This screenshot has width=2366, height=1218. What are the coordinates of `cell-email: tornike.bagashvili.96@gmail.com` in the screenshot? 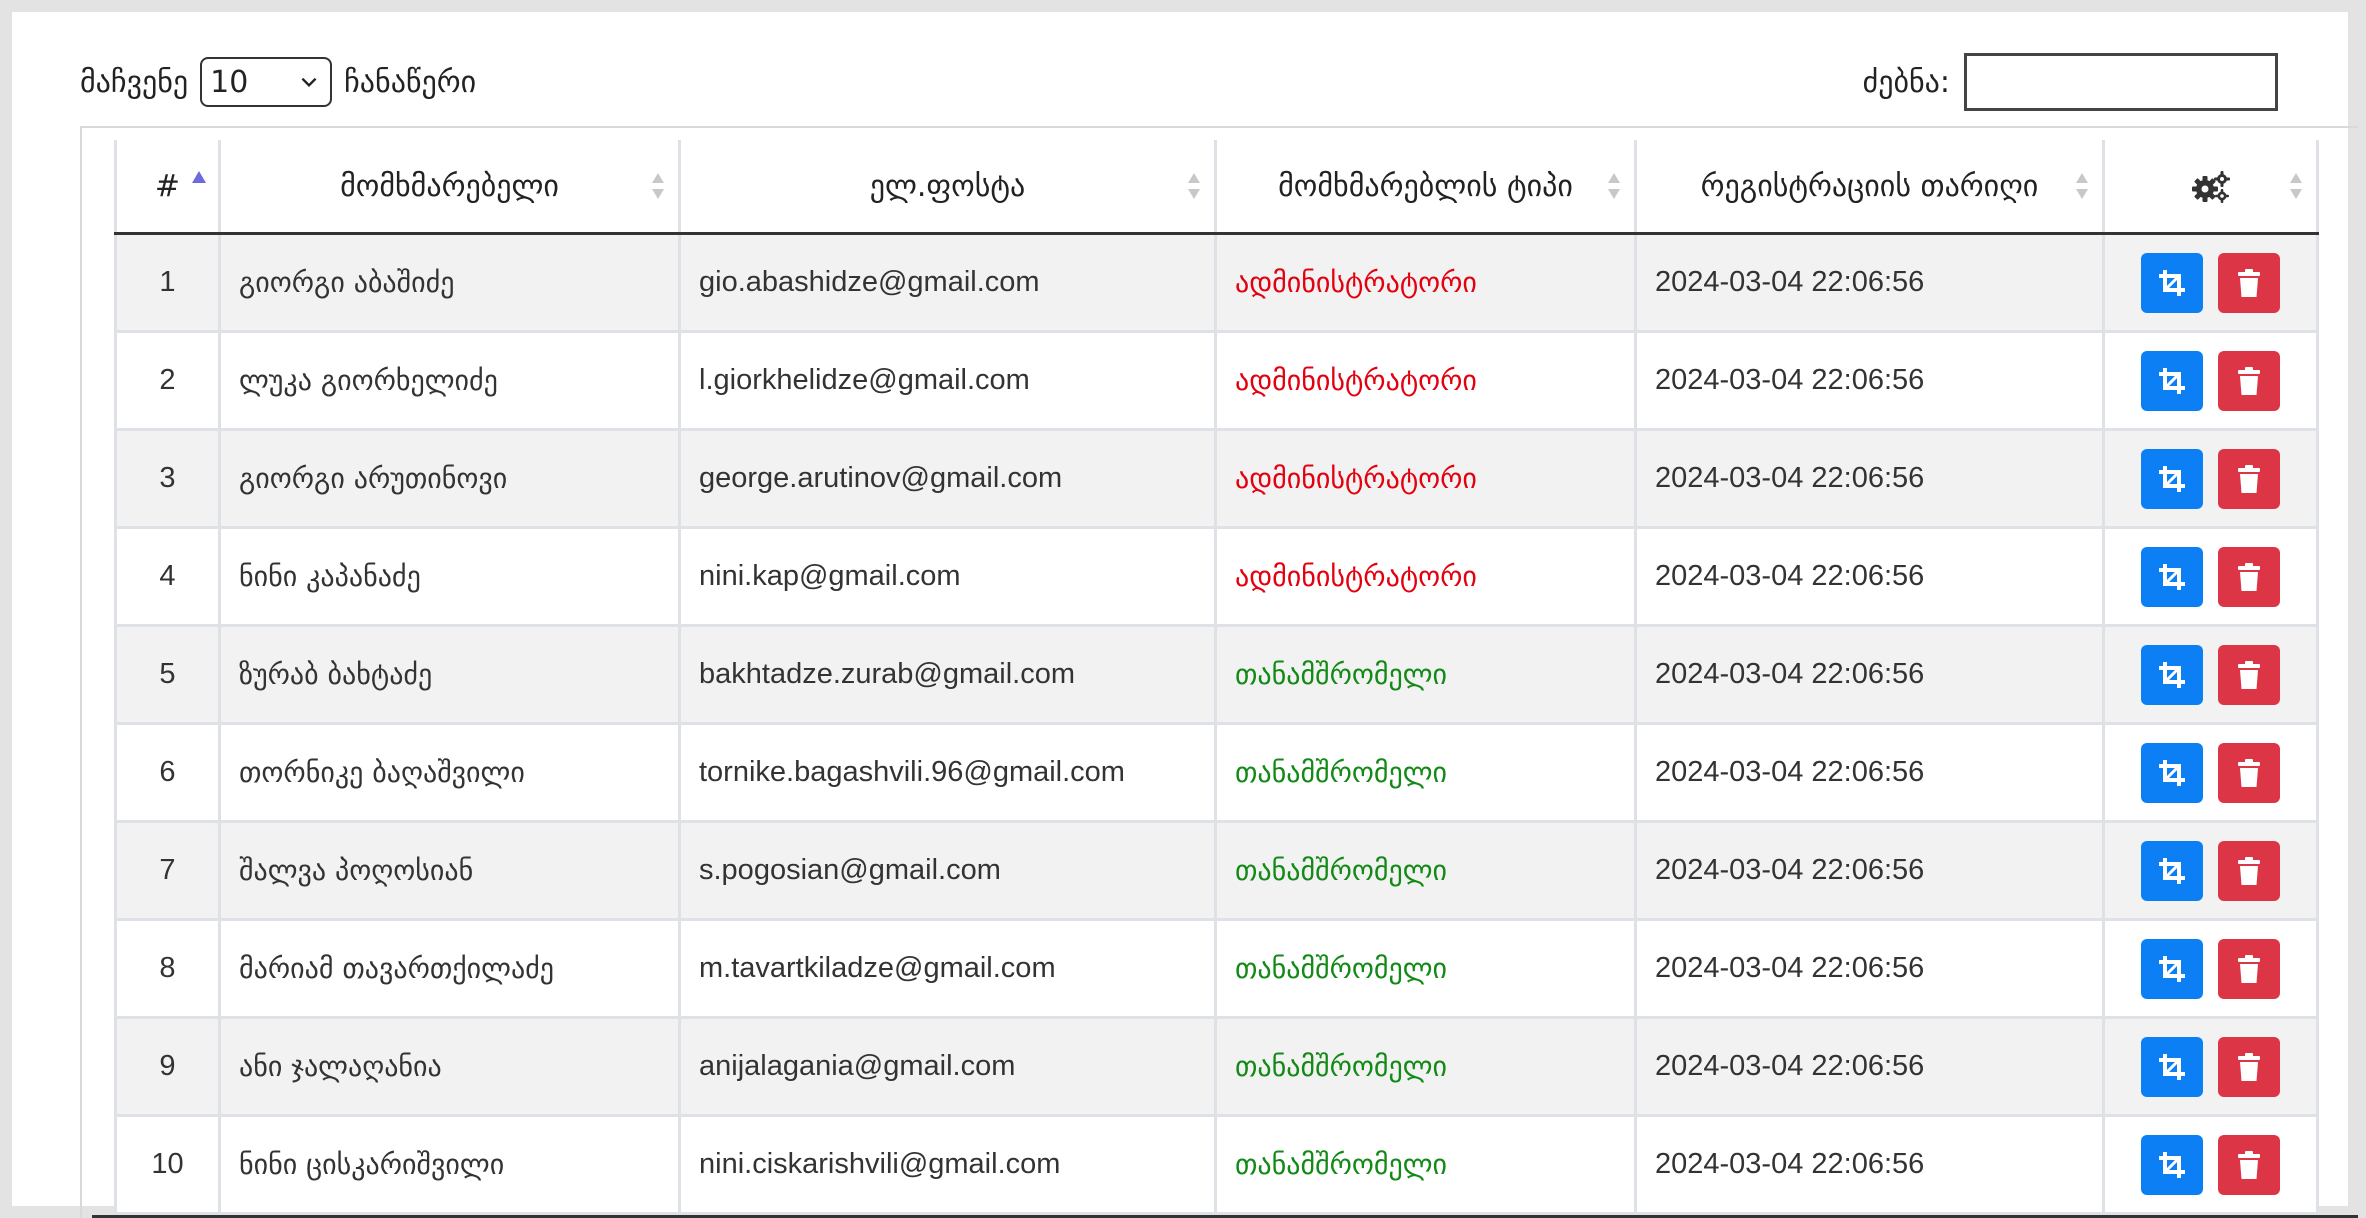 It's located at (947, 772).